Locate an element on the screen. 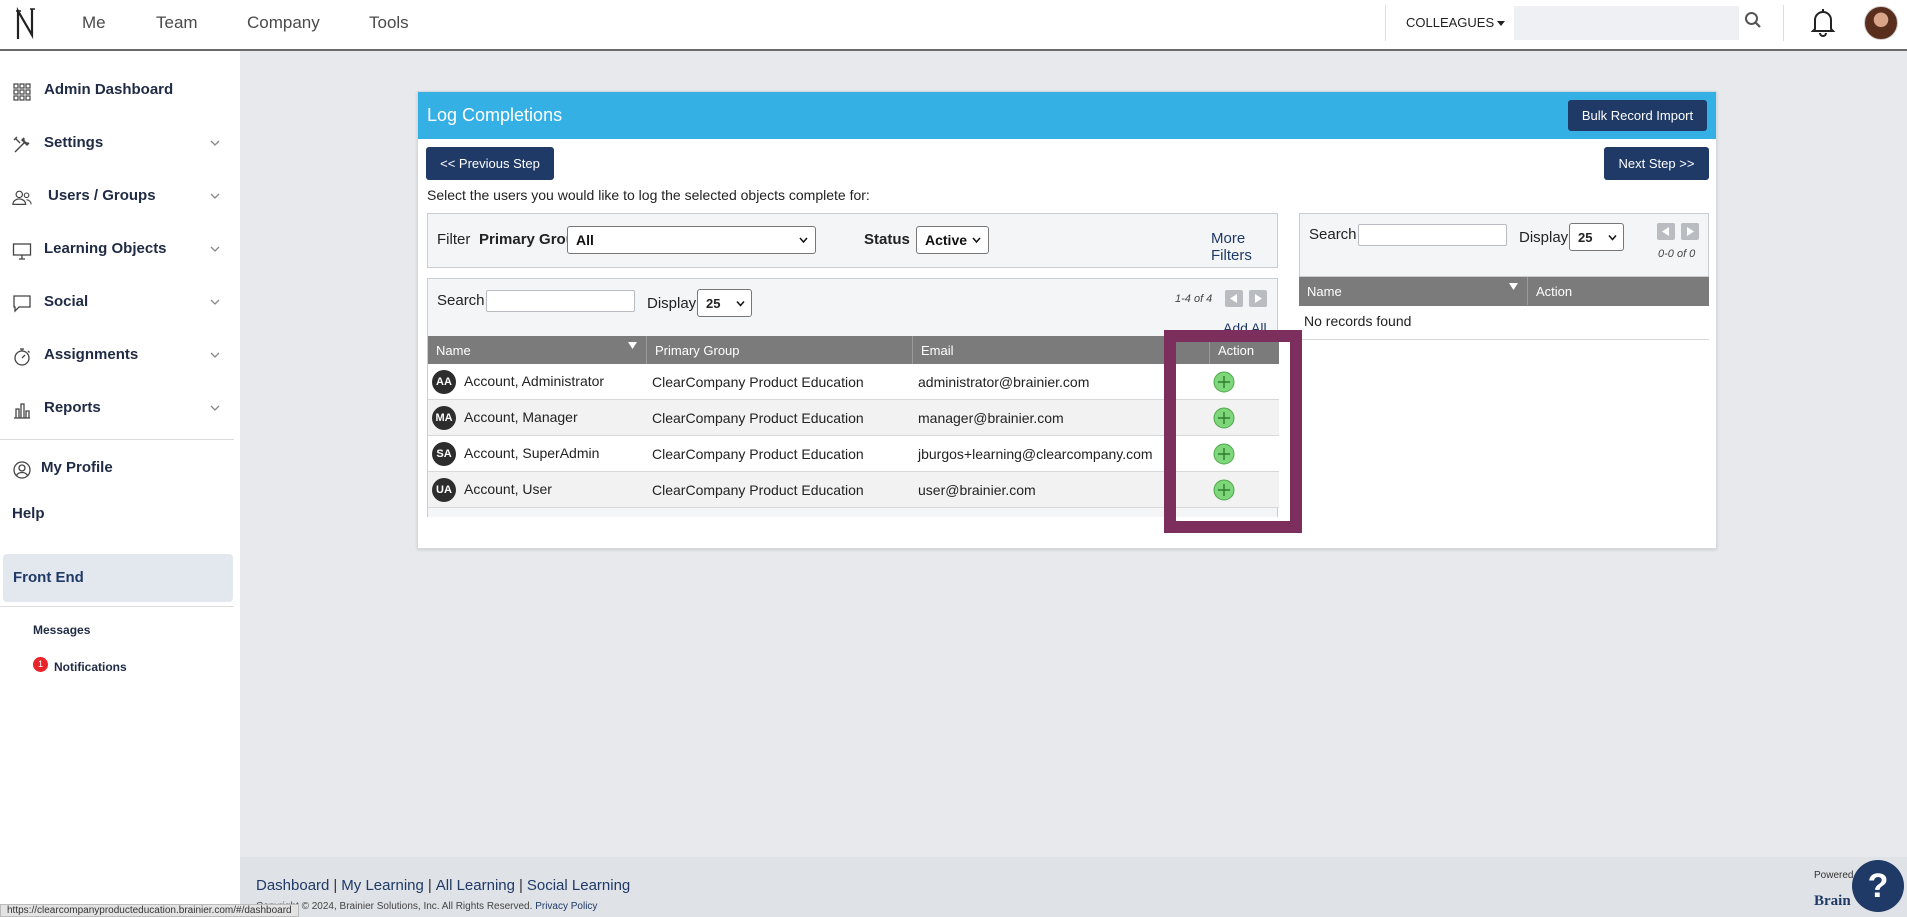 The width and height of the screenshot is (1907, 917). footer-link-my-learning: My Learning is located at coordinates (382, 885).